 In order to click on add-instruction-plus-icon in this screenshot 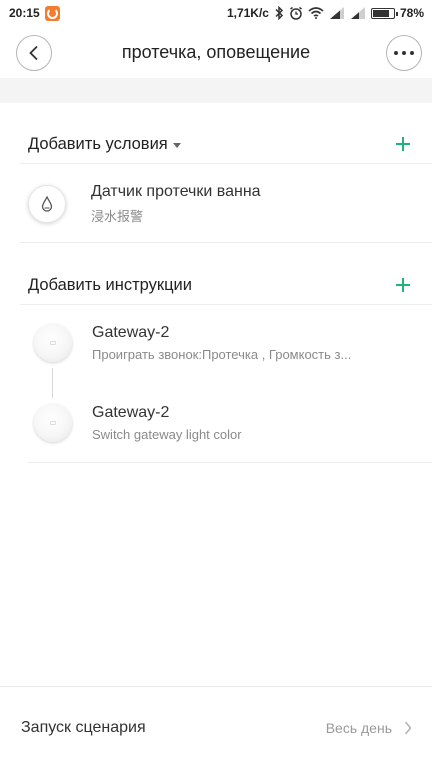, I will do `click(403, 285)`.